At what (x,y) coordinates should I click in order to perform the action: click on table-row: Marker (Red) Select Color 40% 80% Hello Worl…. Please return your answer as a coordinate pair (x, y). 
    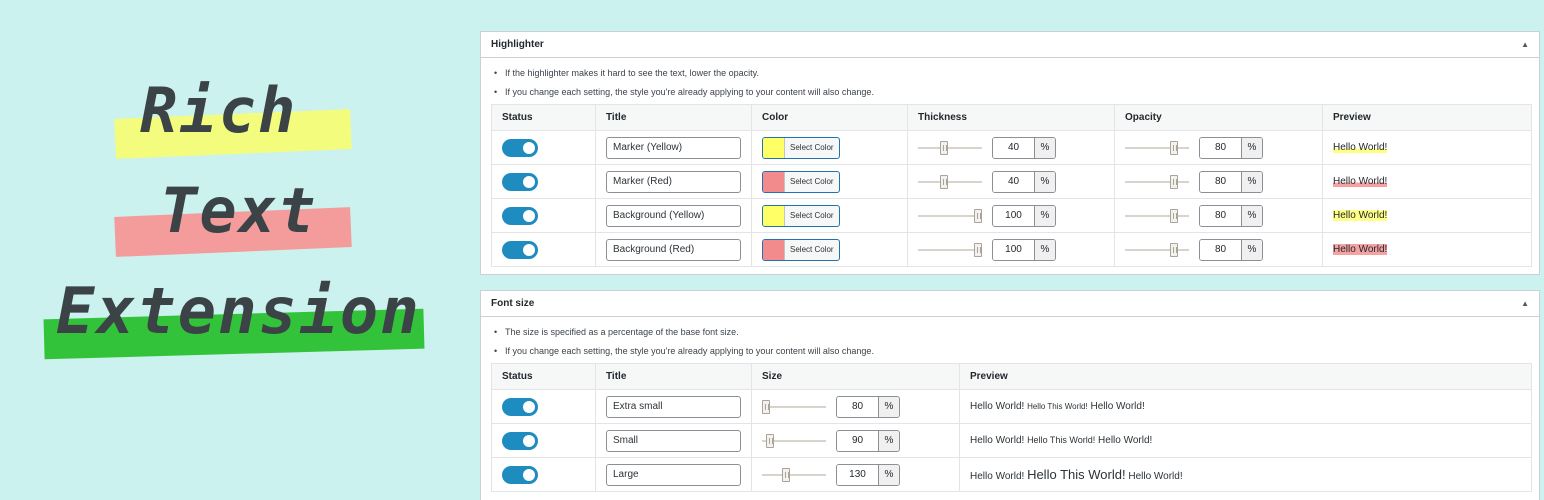
    Looking at the image, I should click on (1011, 181).